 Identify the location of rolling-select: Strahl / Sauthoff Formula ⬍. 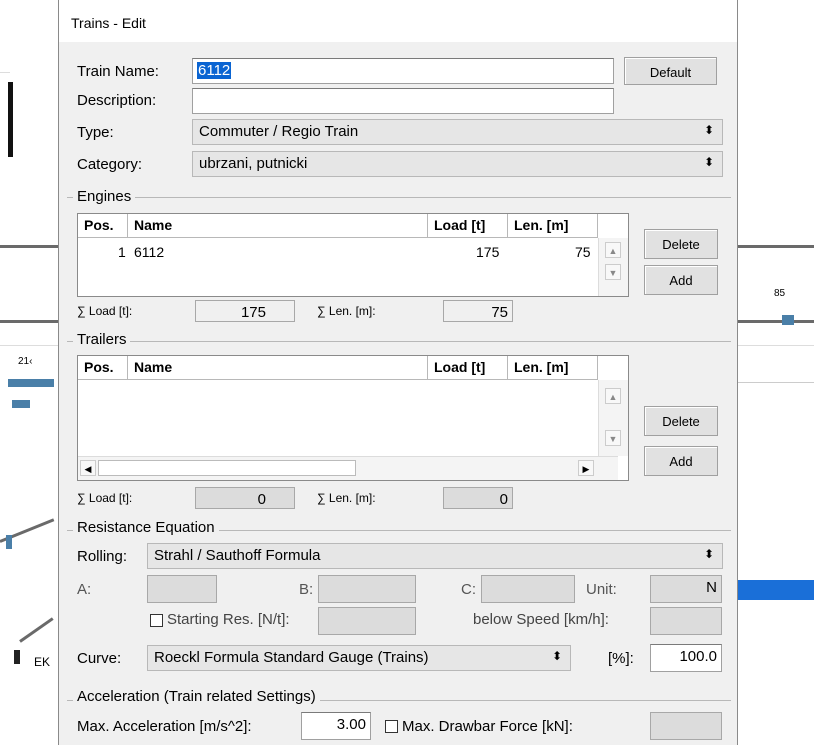
(435, 556).